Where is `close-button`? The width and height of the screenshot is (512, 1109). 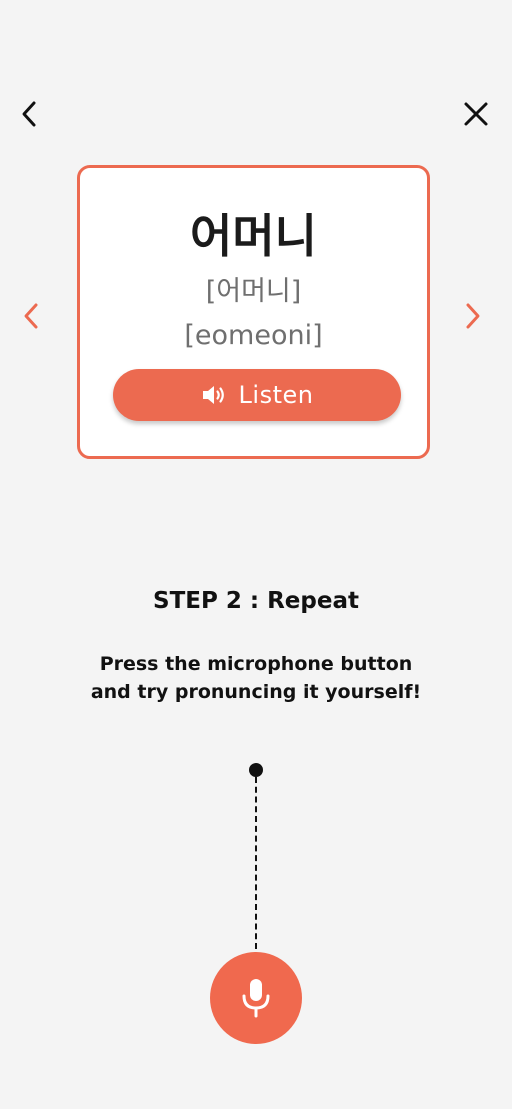 close-button is located at coordinates (476, 114).